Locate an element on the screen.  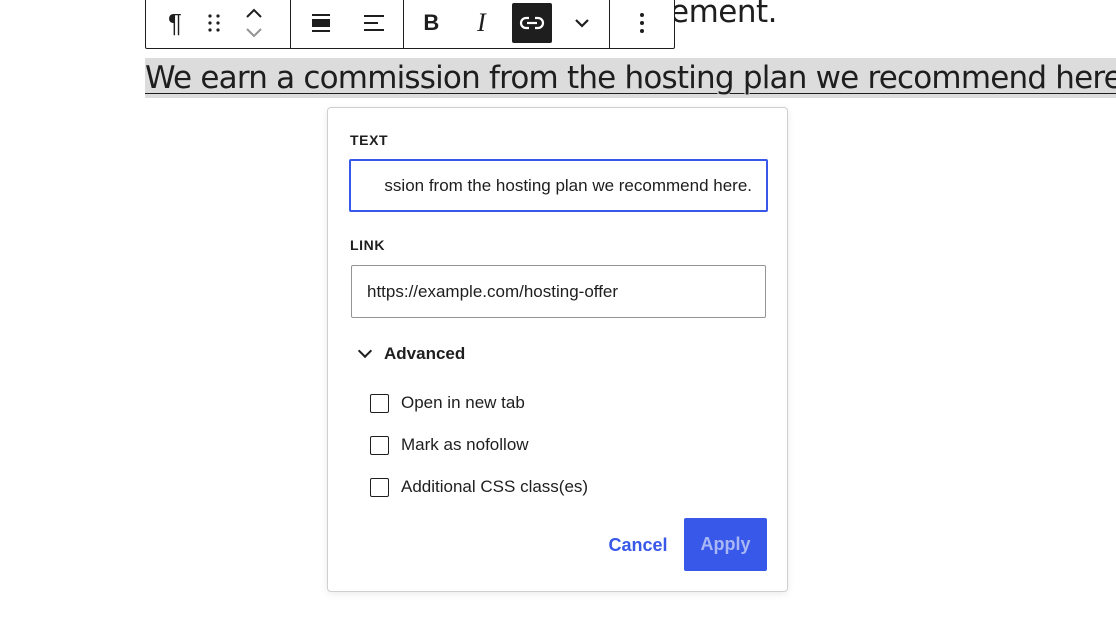
block-type-group: ¶ is located at coordinates (219, 24).